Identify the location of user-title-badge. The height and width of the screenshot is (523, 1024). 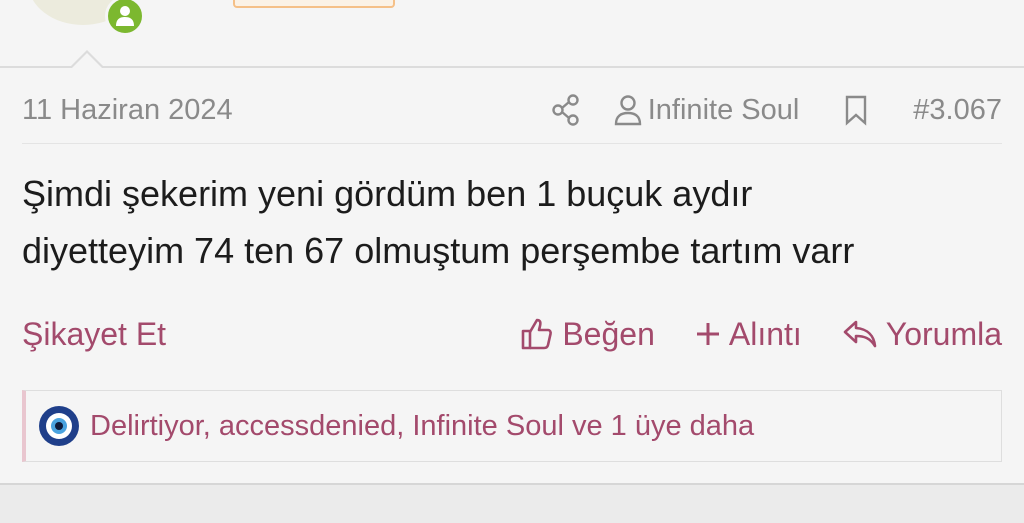
(314, 4).